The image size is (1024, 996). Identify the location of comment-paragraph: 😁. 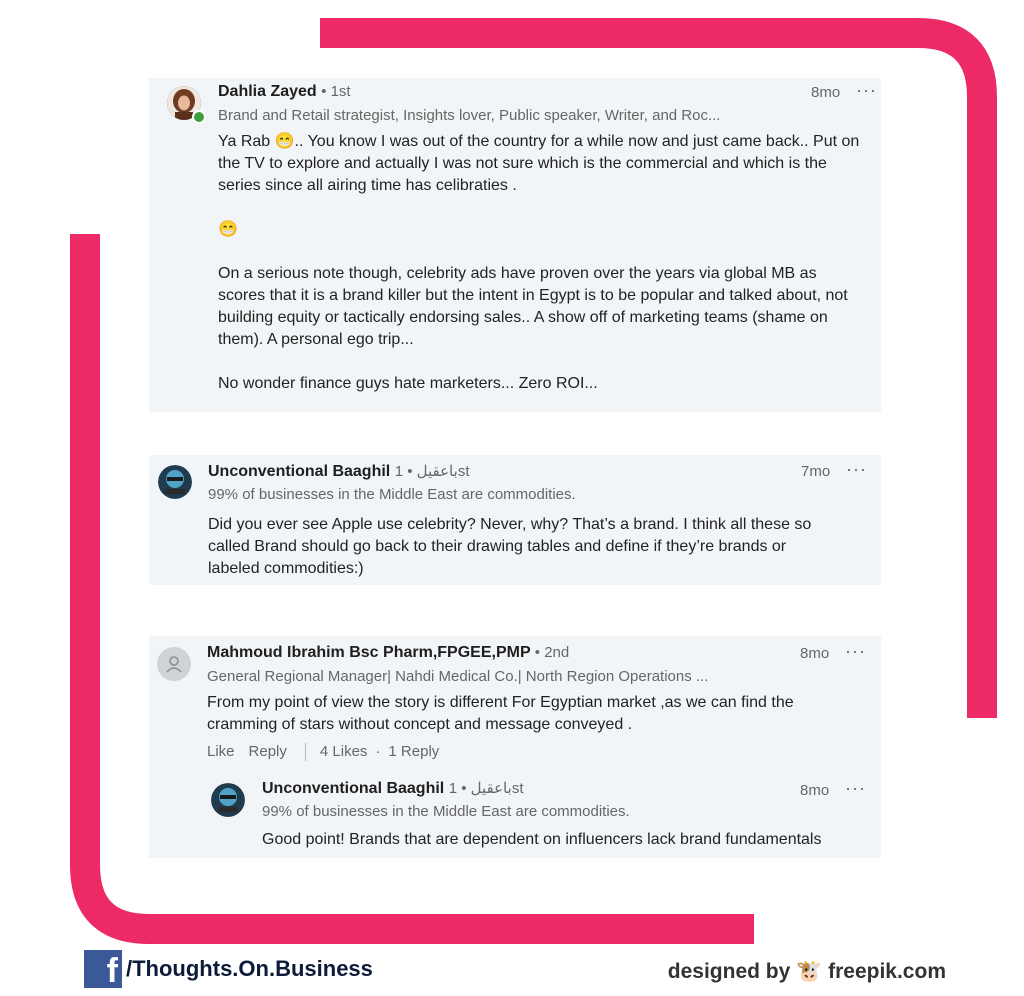
(228, 229).